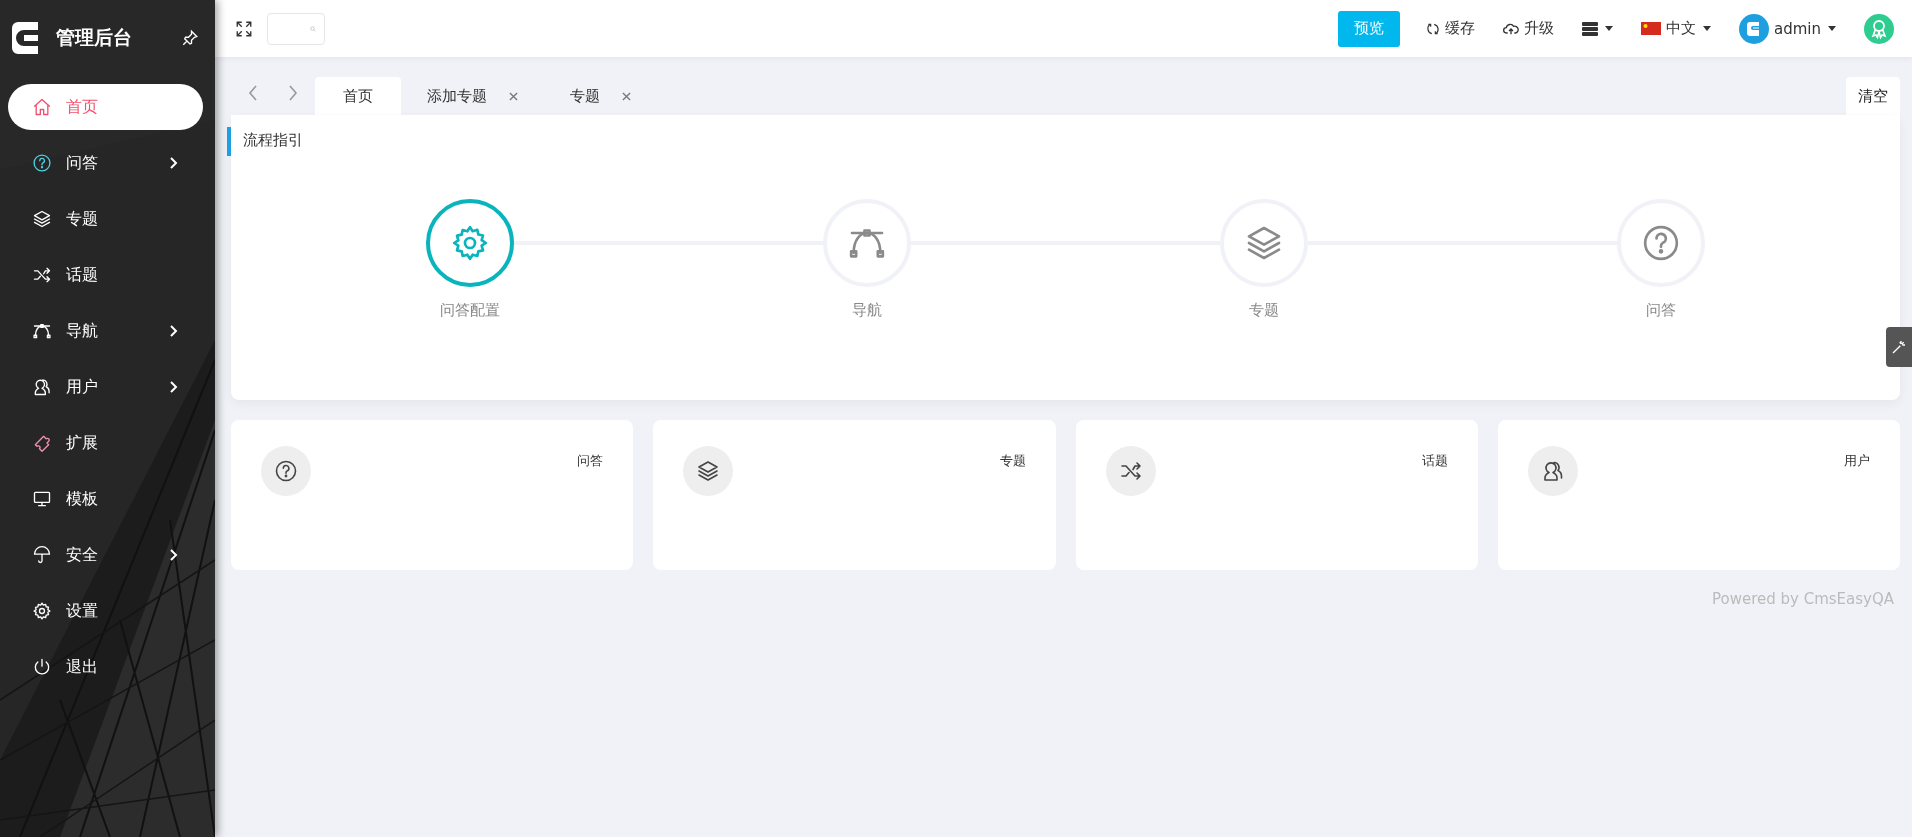  I want to click on server-menu-button, so click(1597, 28).